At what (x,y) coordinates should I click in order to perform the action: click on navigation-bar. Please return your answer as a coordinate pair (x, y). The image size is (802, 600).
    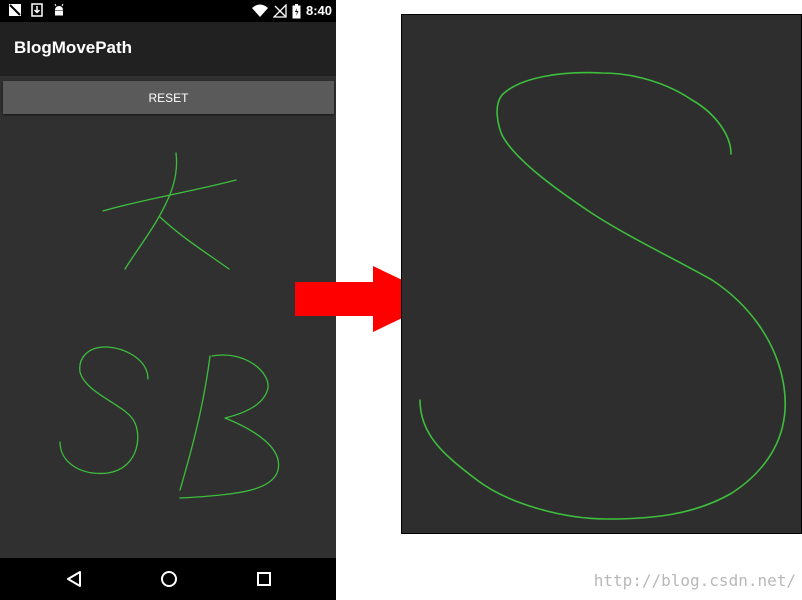
    Looking at the image, I should click on (168, 579).